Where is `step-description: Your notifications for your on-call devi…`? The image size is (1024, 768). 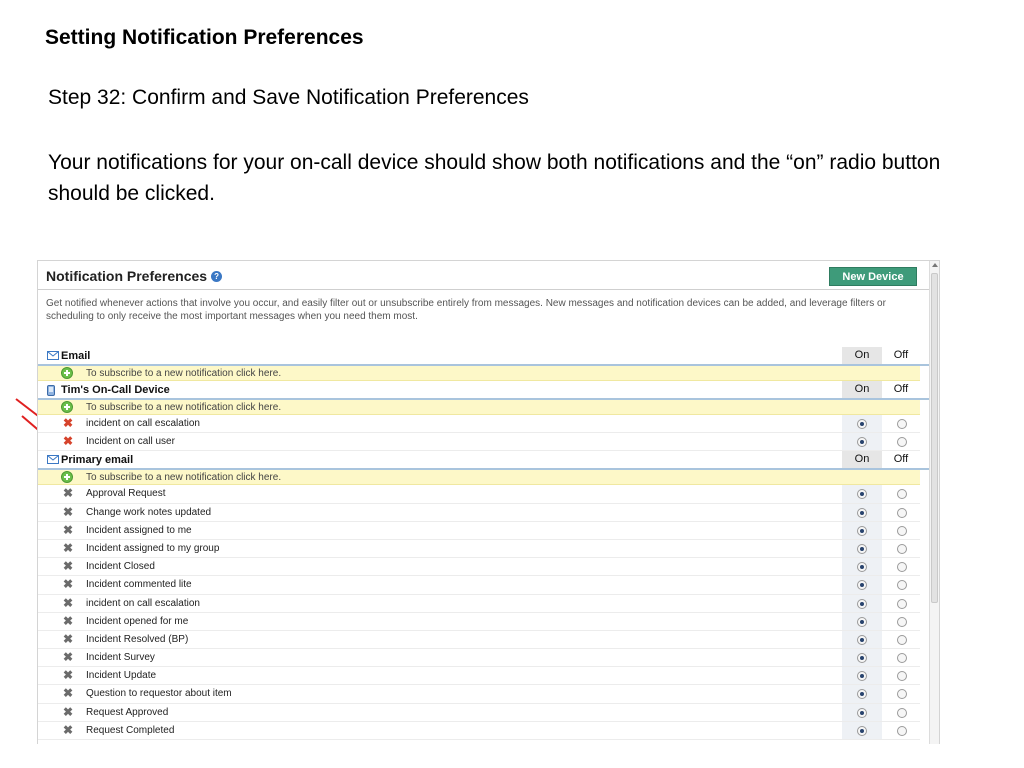
step-description: Your notifications for your on-call devi… is located at coordinates (494, 178).